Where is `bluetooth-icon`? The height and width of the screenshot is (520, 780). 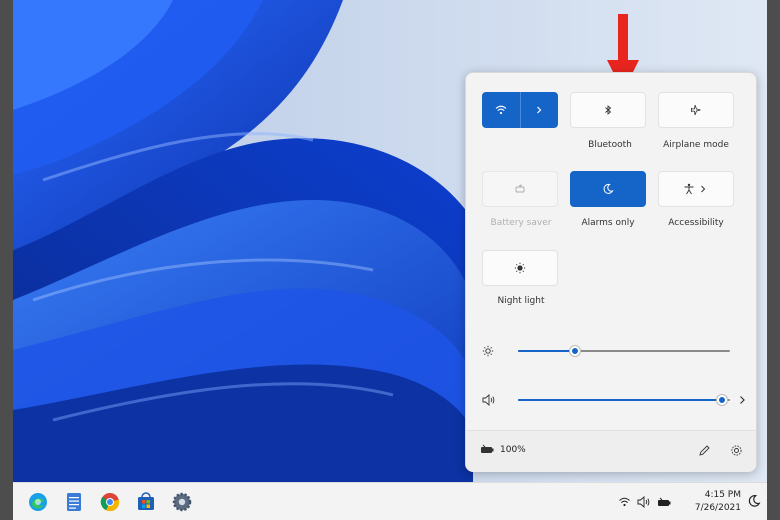 bluetooth-icon is located at coordinates (608, 110).